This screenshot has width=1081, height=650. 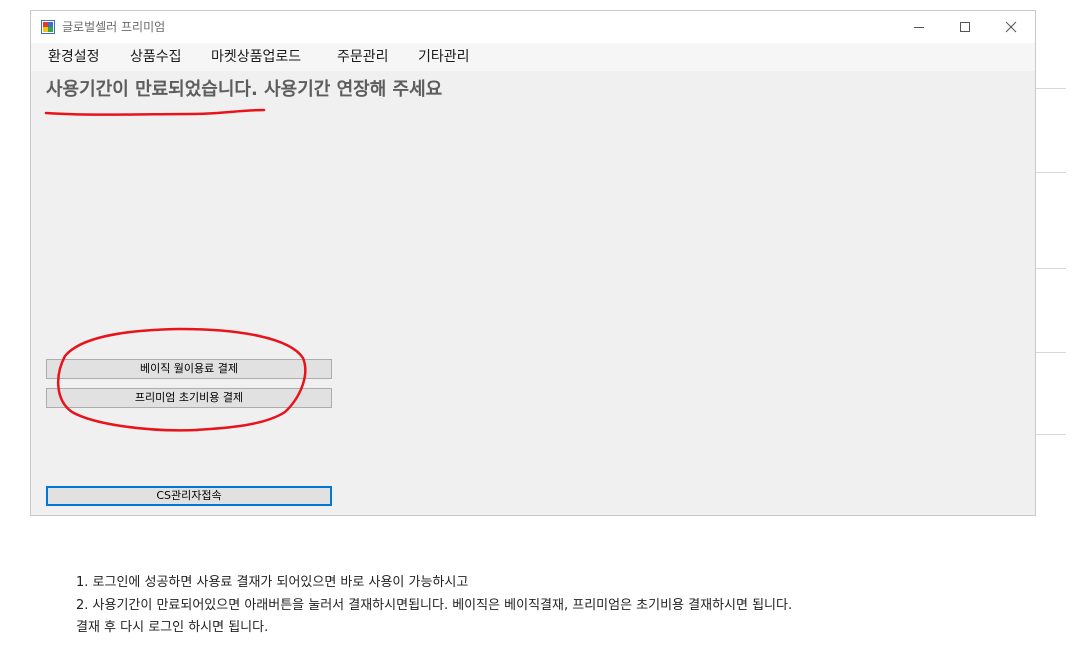 I want to click on maximize-button, so click(x=965, y=27).